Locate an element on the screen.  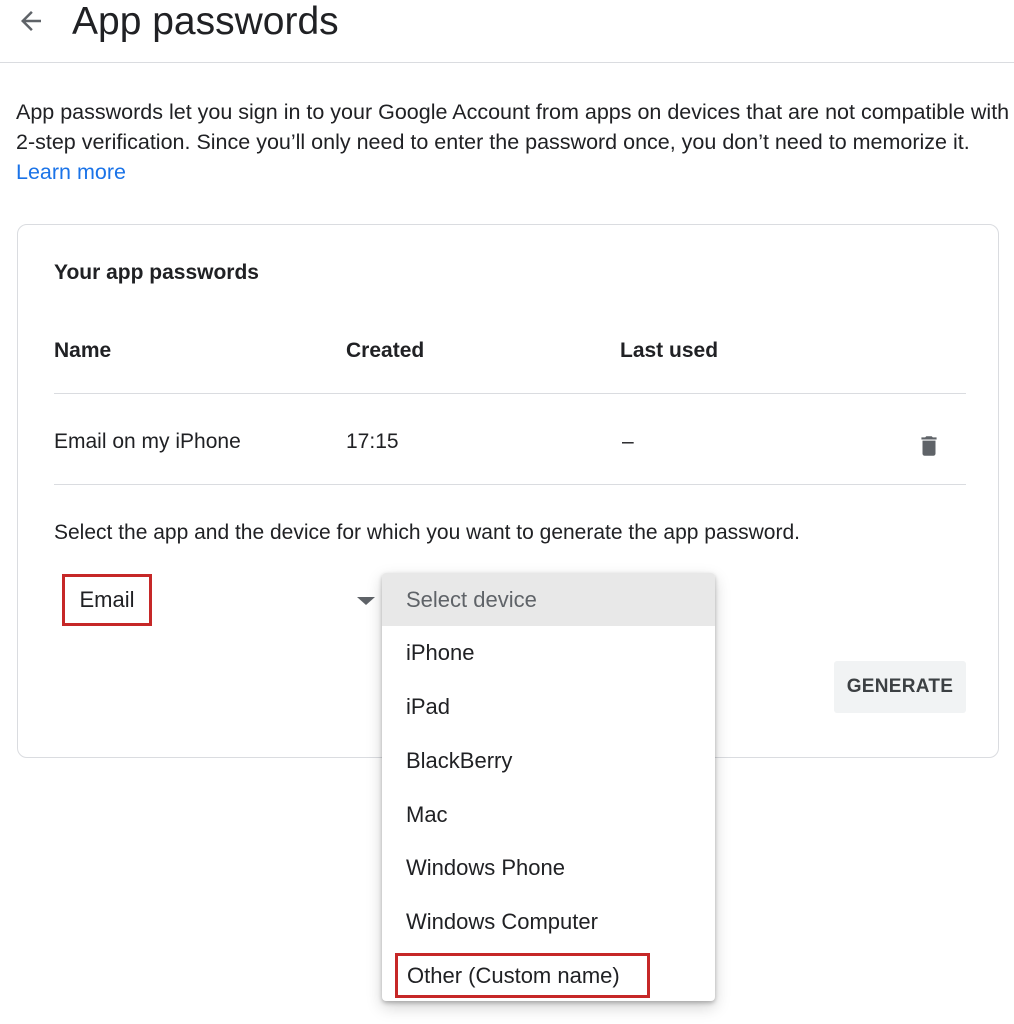
back-button is located at coordinates (31, 21).